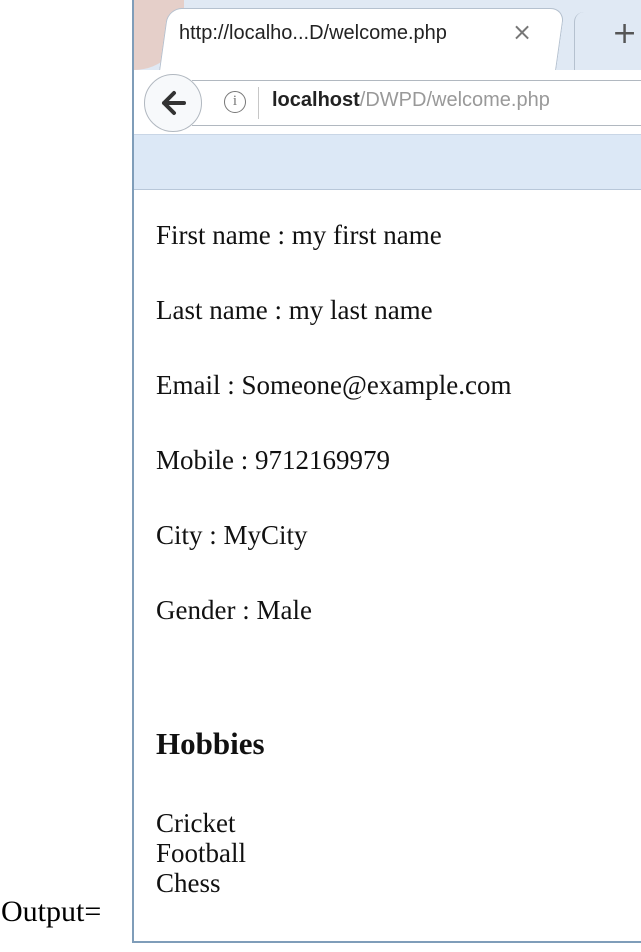 The height and width of the screenshot is (952, 641). Describe the element at coordinates (522, 32) in the screenshot. I see `tab-close-icon: ×` at that location.